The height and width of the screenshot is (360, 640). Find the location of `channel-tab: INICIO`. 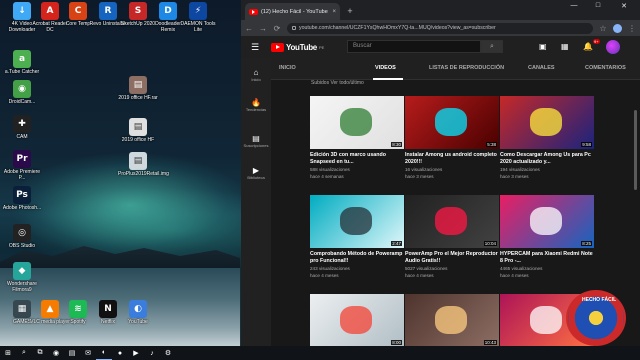

channel-tab: INICIO is located at coordinates (287, 68).